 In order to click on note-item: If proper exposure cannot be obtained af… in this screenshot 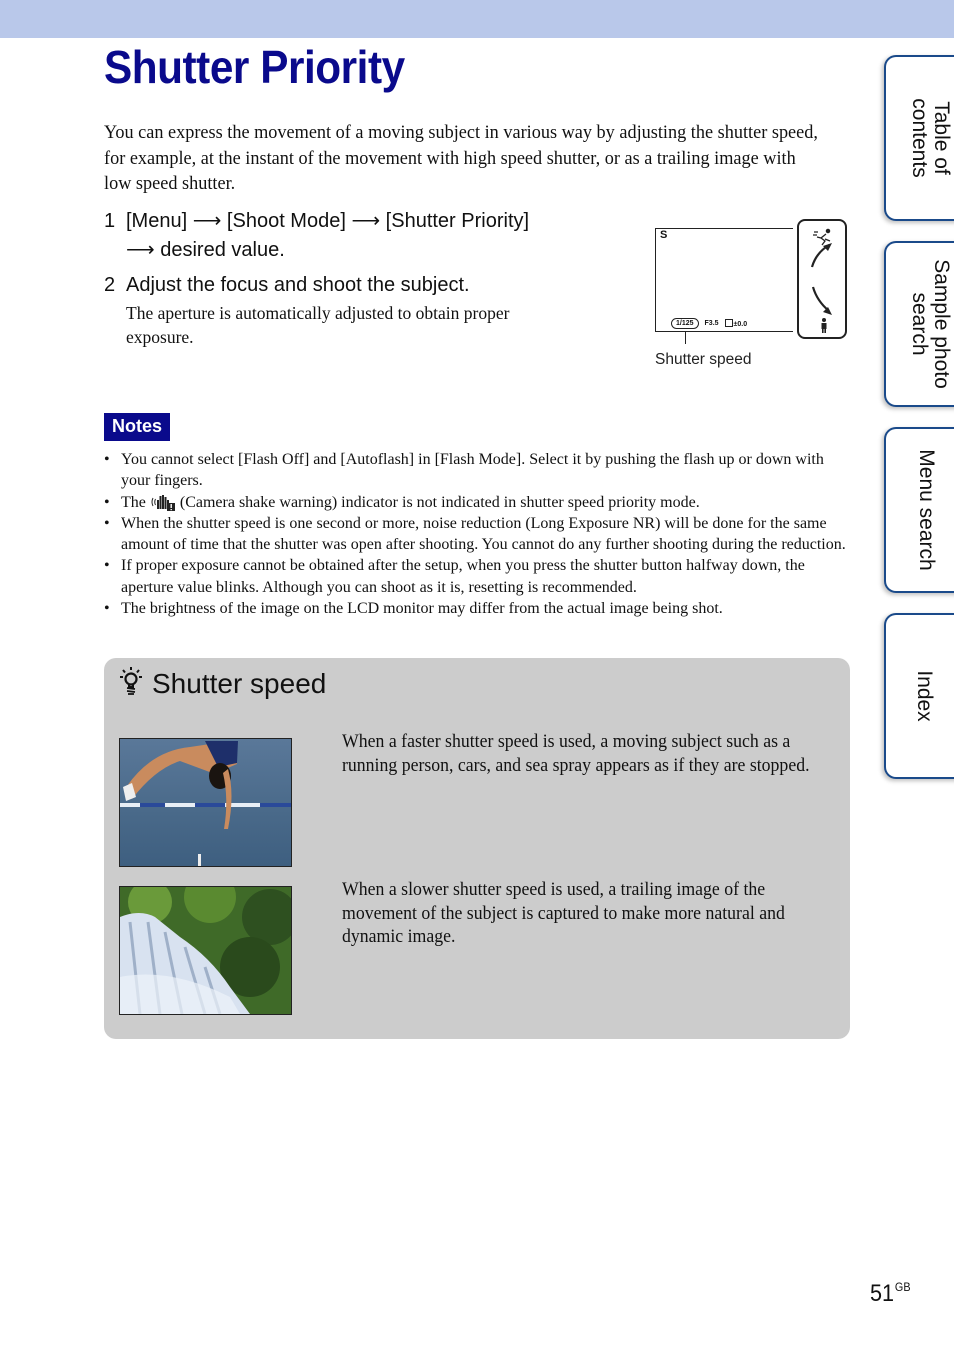, I will do `click(476, 576)`.